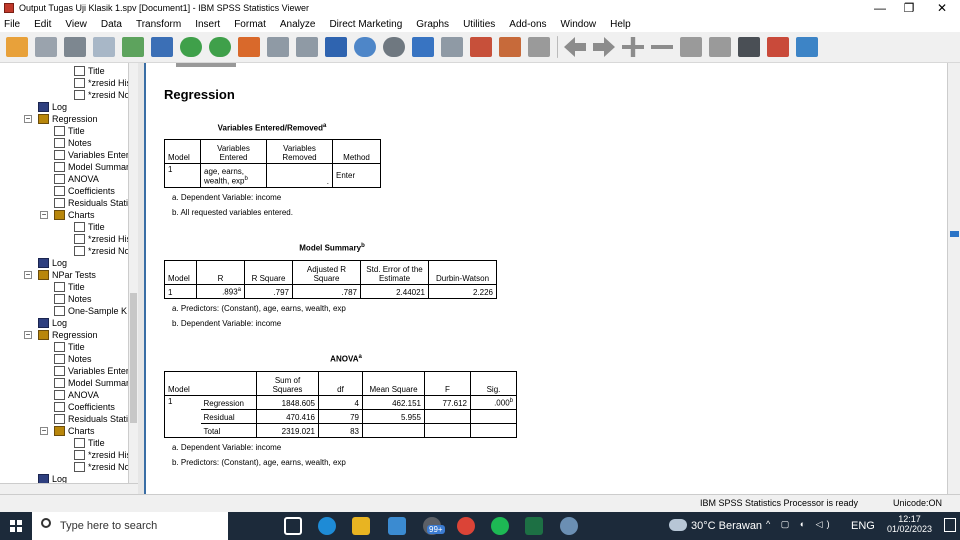 This screenshot has width=960, height=540. Describe the element at coordinates (90, 311) in the screenshot. I see `outline-item: One-Sample K` at that location.